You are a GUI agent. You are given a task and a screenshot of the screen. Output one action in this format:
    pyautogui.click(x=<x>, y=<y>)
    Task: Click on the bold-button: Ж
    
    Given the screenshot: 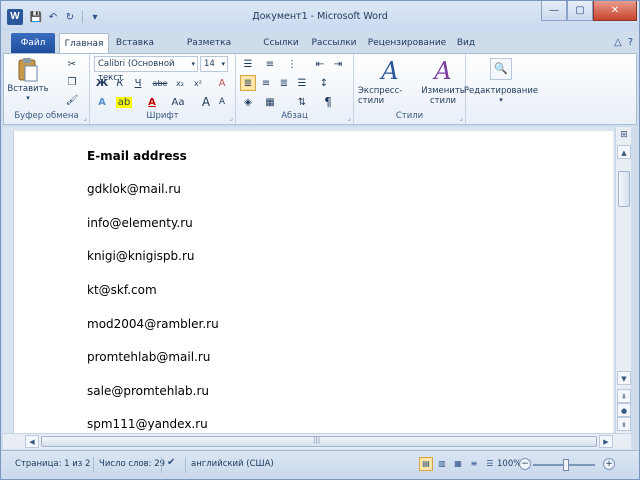 What is the action you would take?
    pyautogui.click(x=102, y=83)
    